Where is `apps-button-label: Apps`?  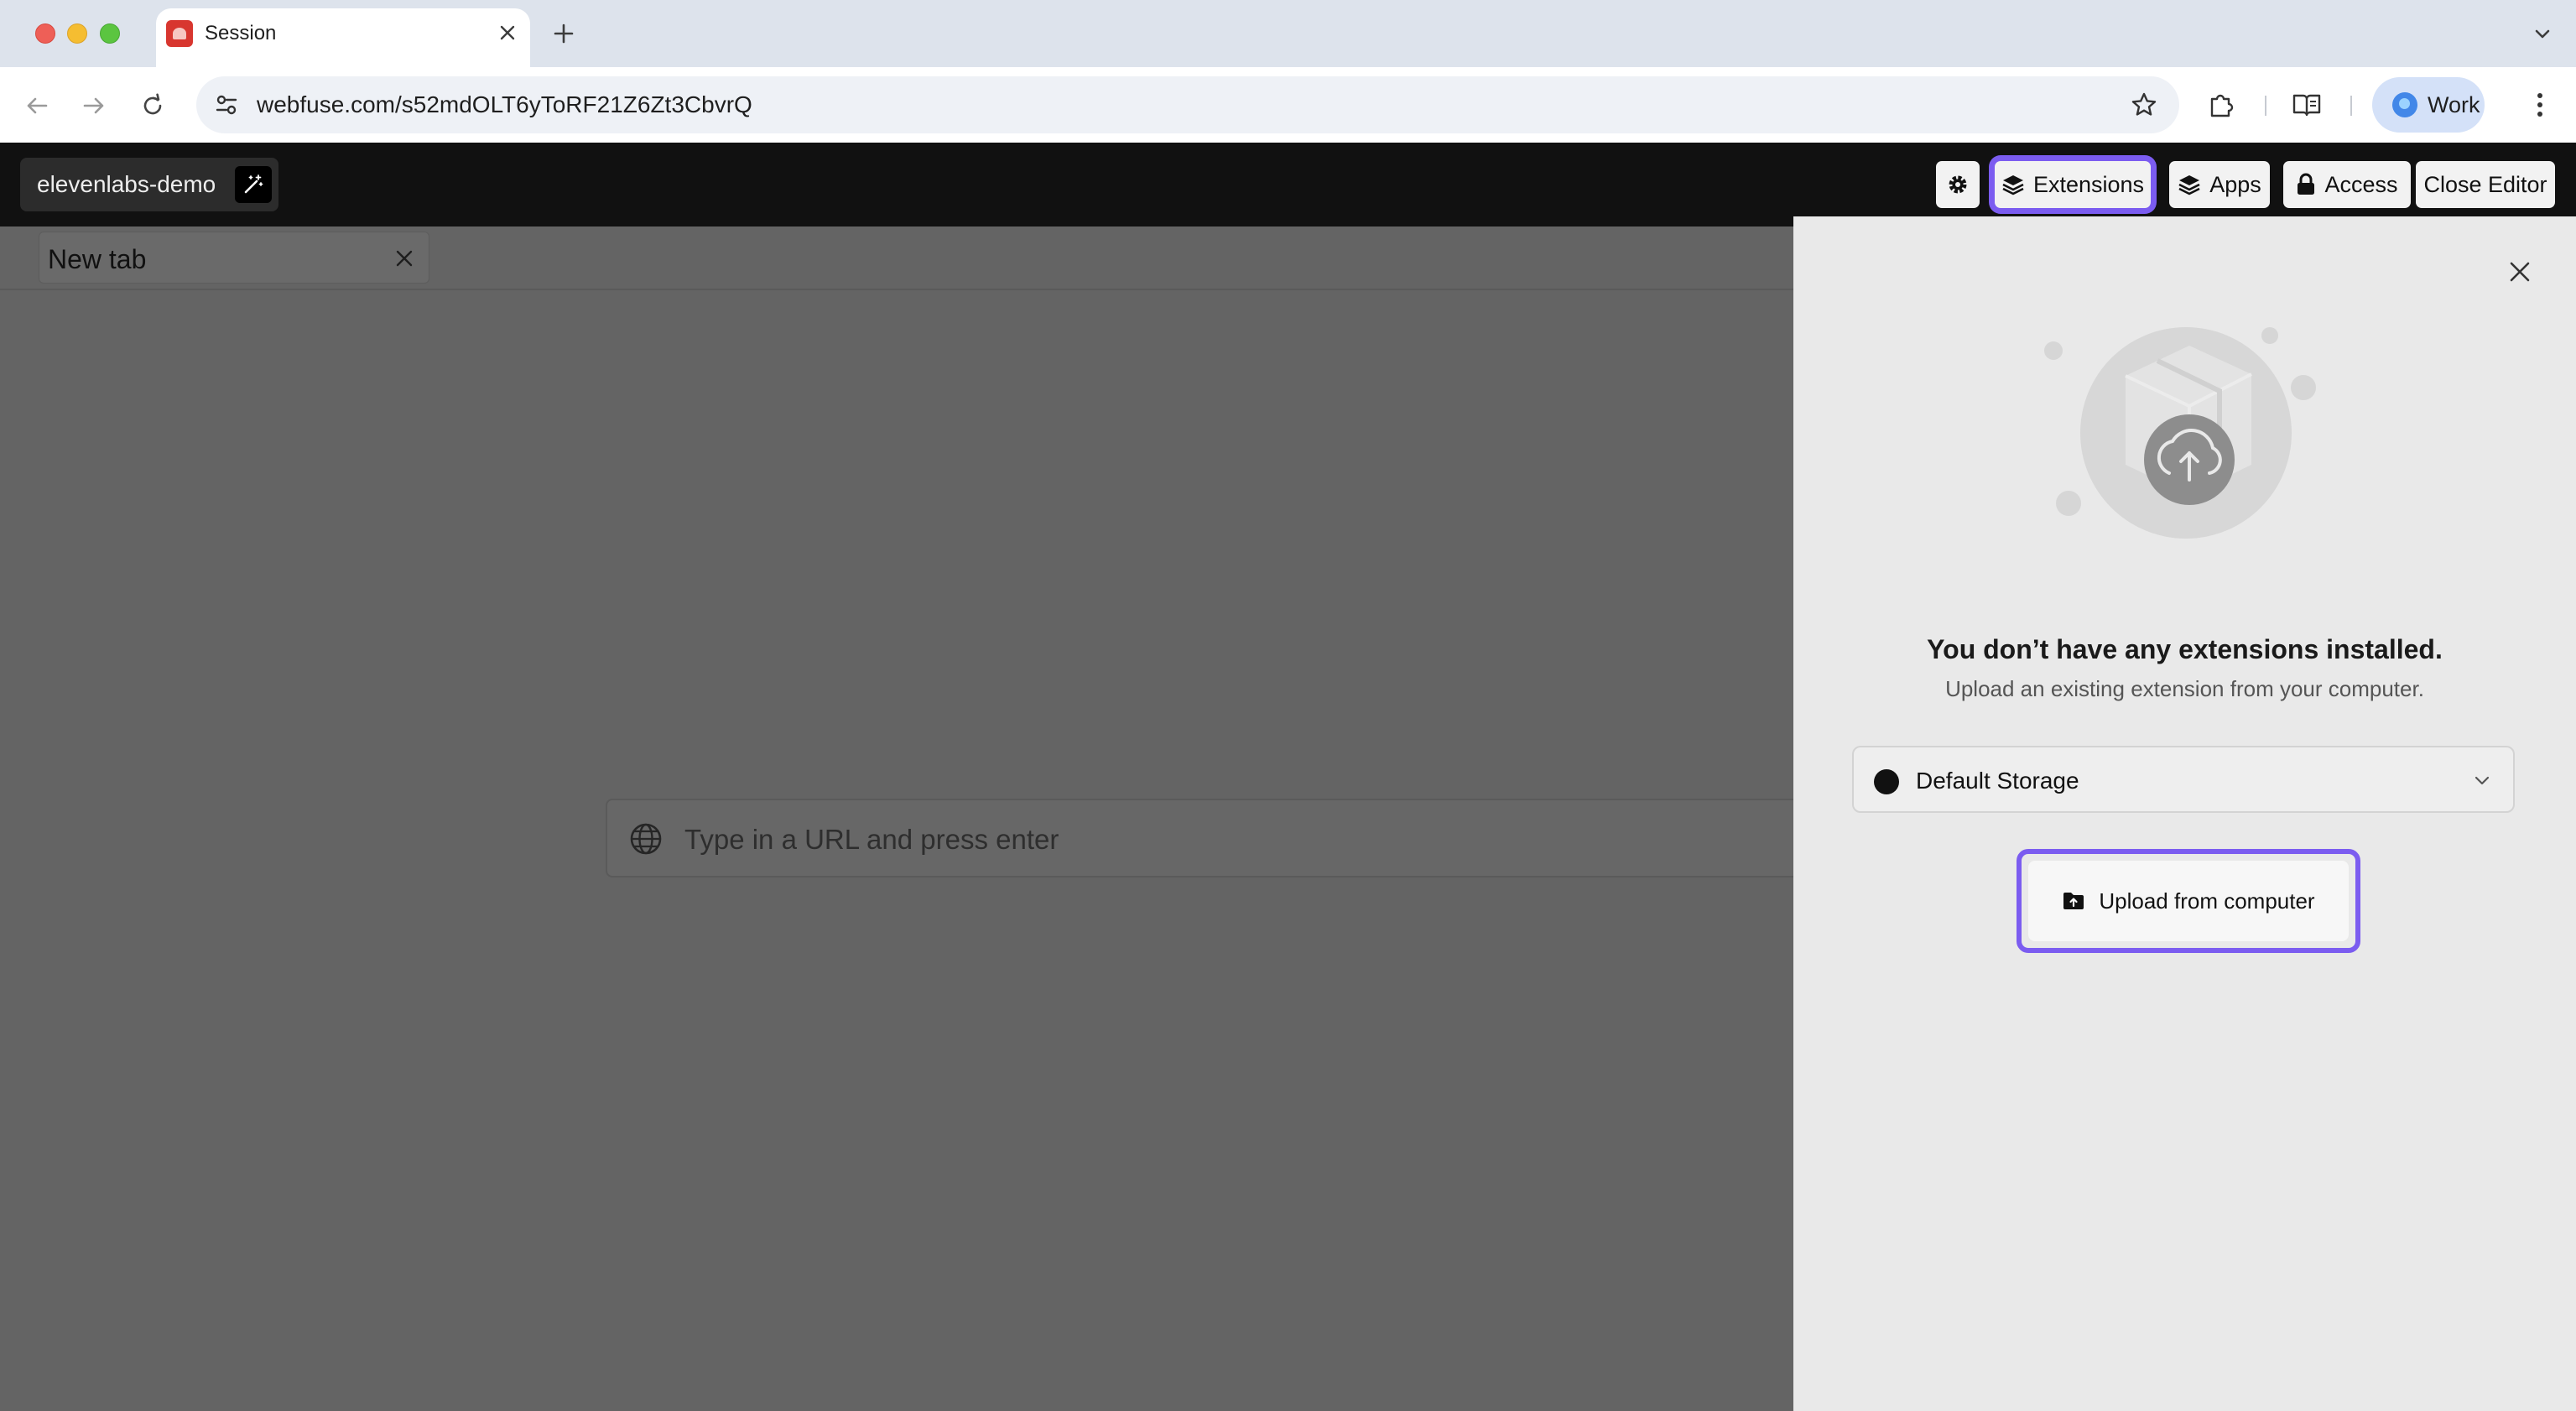
apps-button-label: Apps is located at coordinates (2235, 184).